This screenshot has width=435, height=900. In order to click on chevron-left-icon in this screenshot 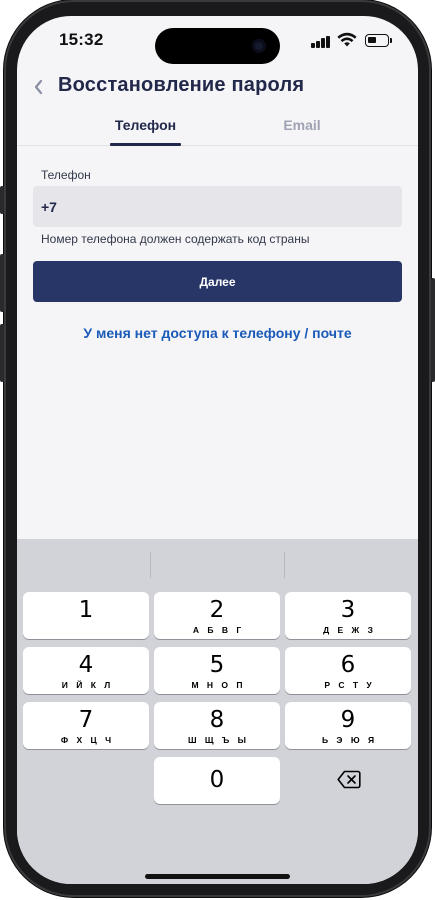, I will do `click(39, 87)`.